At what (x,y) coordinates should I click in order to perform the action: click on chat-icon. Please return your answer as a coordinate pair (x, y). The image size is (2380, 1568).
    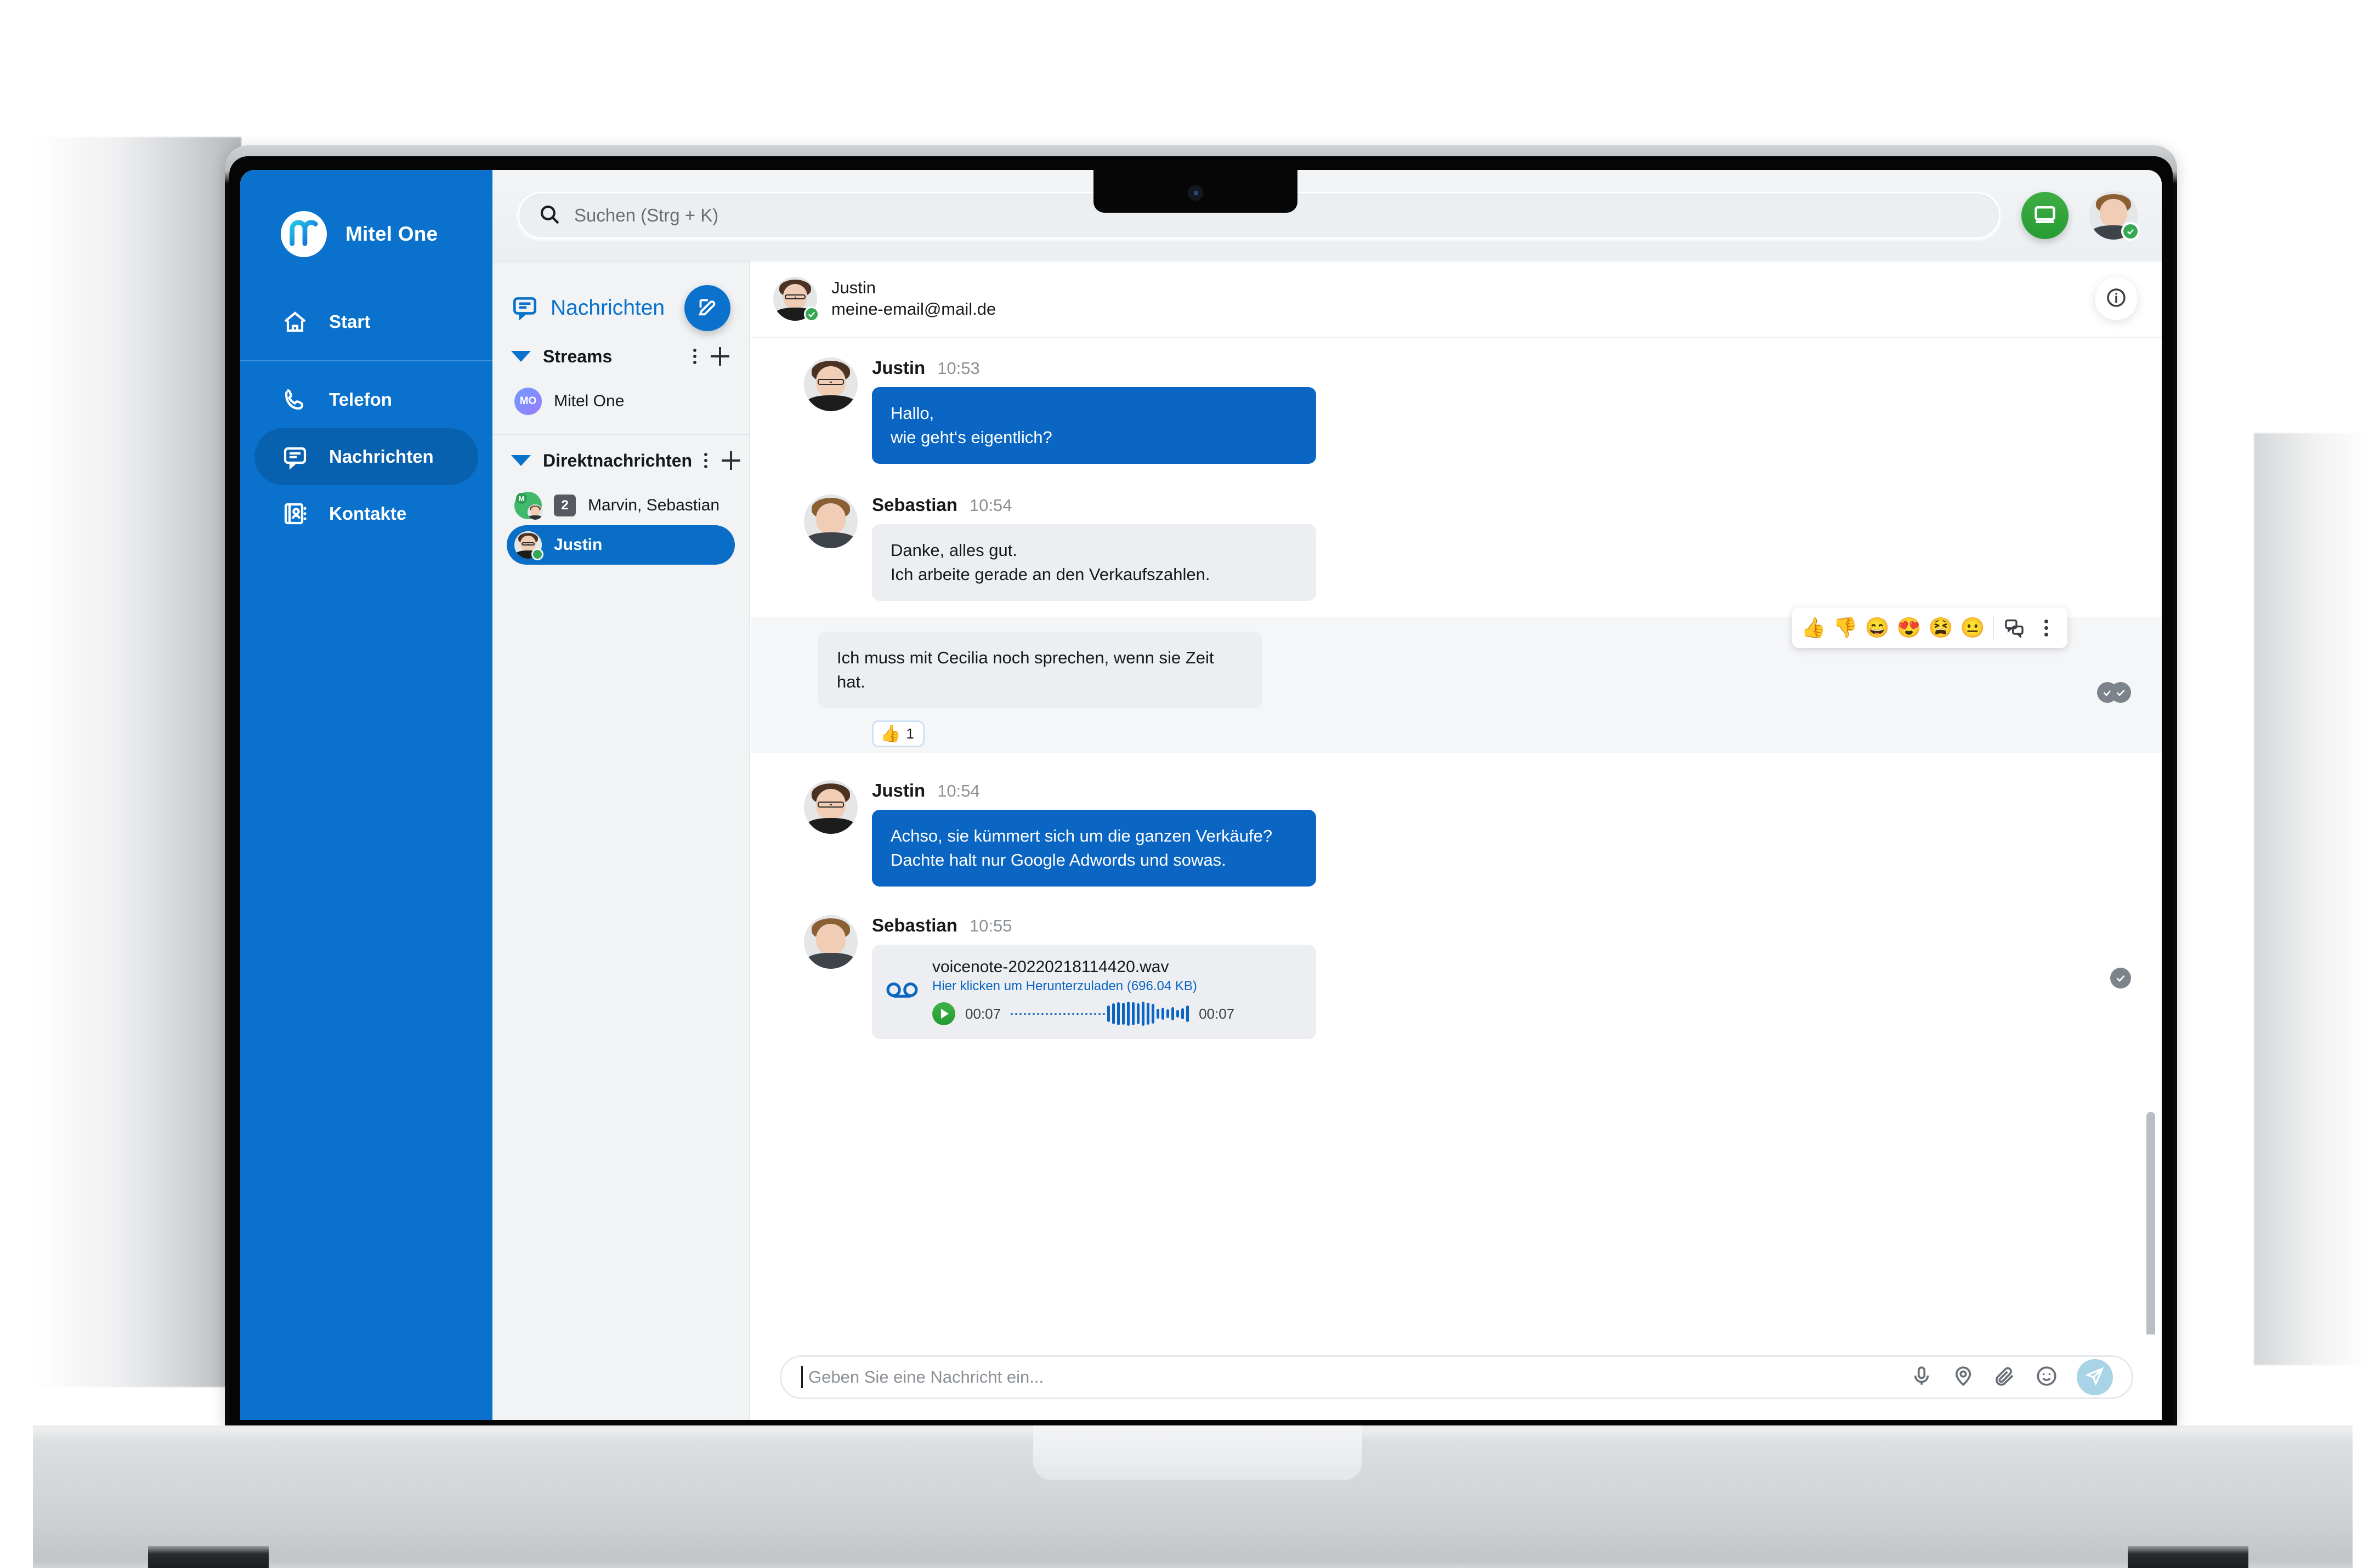
    Looking at the image, I should click on (525, 308).